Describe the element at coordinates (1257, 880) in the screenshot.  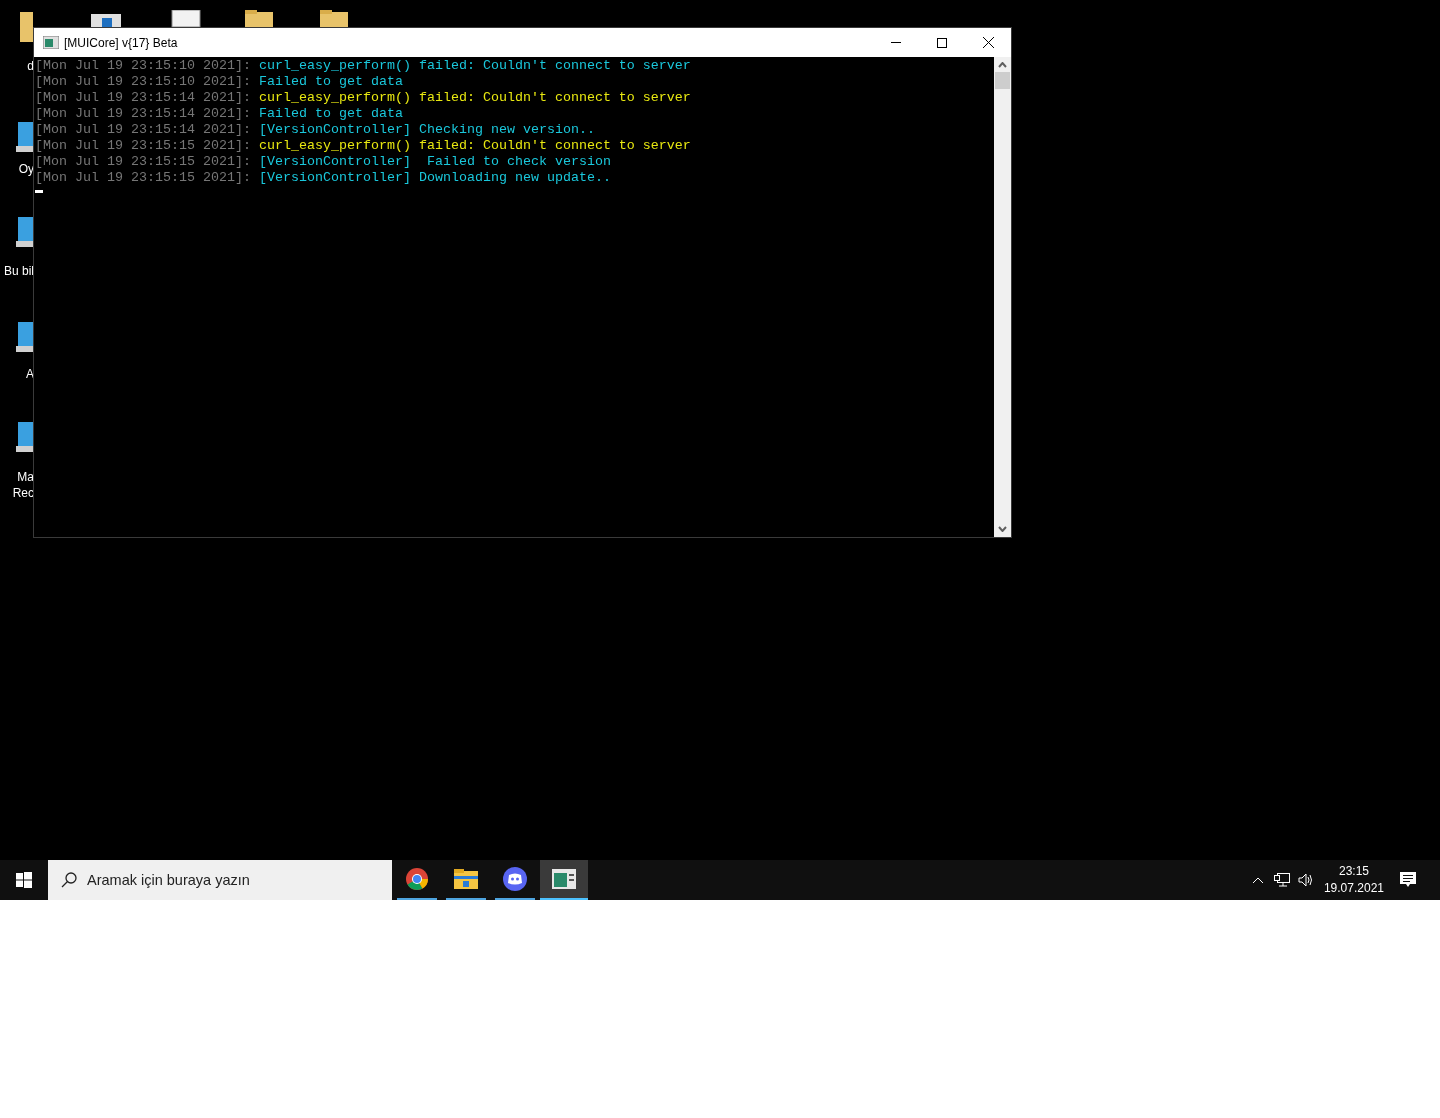
I see `chevron-up-icon` at that location.